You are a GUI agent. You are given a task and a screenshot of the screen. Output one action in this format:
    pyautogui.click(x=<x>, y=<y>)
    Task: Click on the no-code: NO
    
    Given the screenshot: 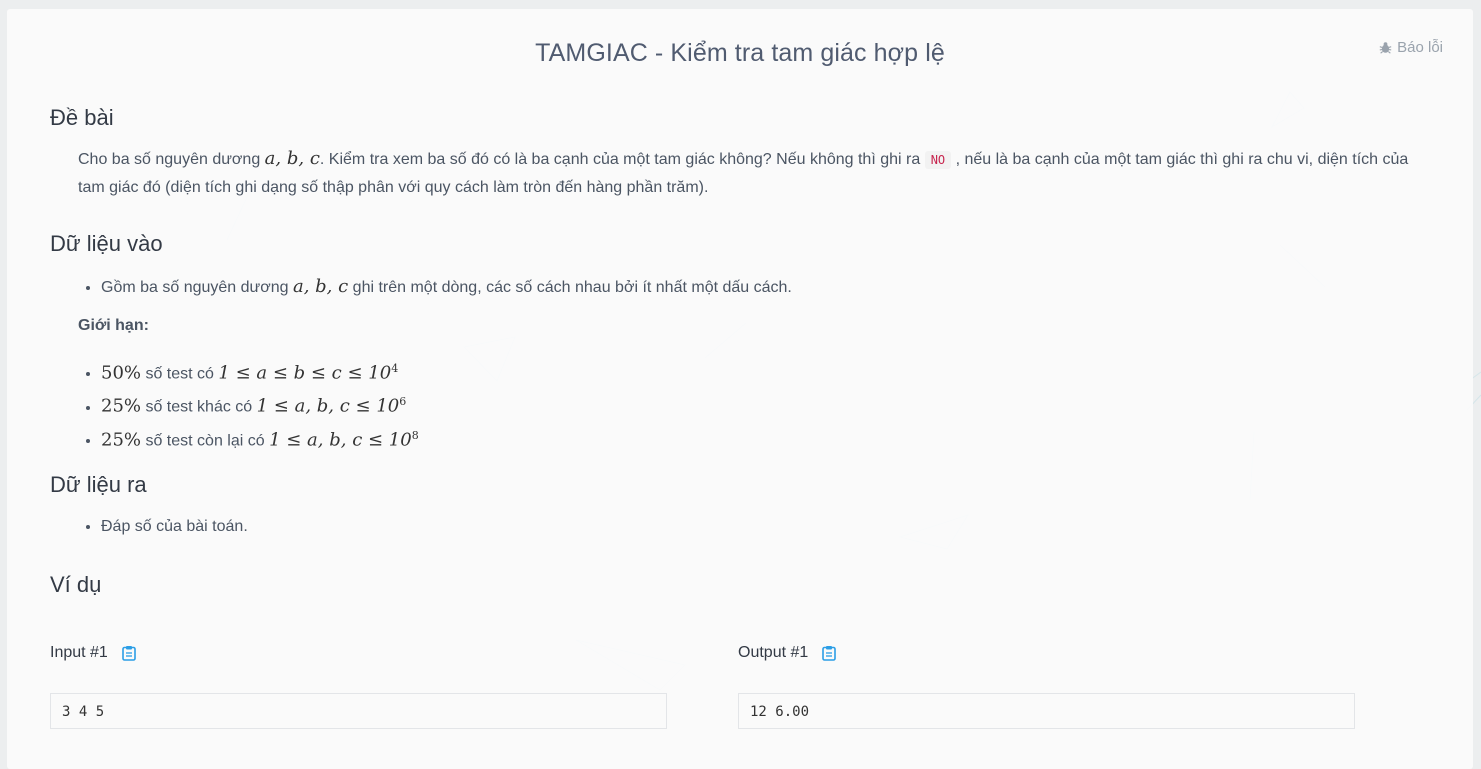 What is the action you would take?
    pyautogui.click(x=938, y=160)
    